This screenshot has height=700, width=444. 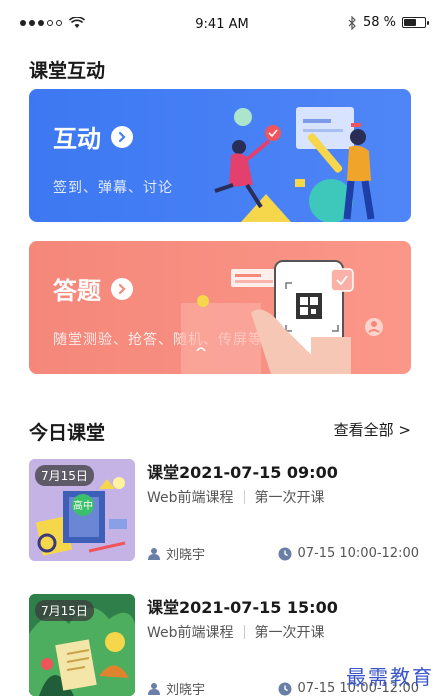 I want to click on bluetooth-icon, so click(x=352, y=22).